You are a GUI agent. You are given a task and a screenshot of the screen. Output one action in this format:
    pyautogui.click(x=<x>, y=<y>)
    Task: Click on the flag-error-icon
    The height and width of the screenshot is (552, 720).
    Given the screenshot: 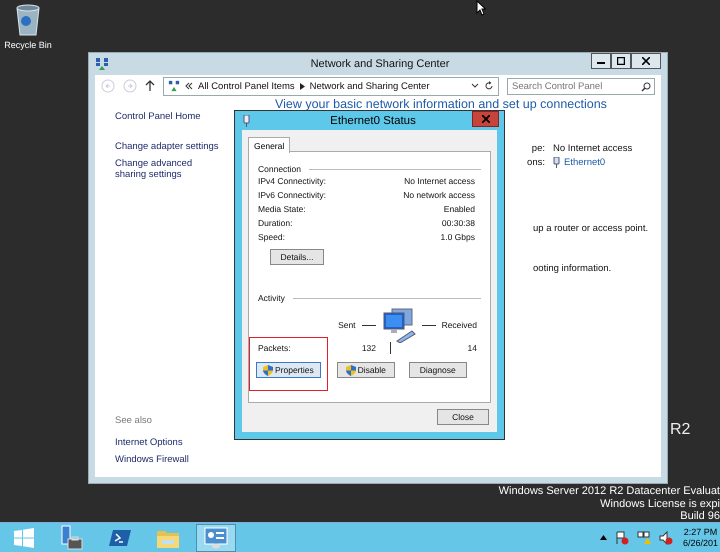 What is the action you would take?
    pyautogui.click(x=621, y=537)
    